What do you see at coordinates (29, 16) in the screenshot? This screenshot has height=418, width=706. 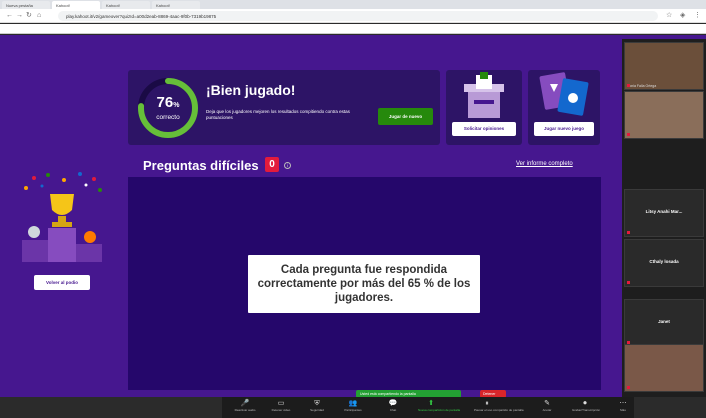 I see `reload-icon: ↻` at bounding box center [29, 16].